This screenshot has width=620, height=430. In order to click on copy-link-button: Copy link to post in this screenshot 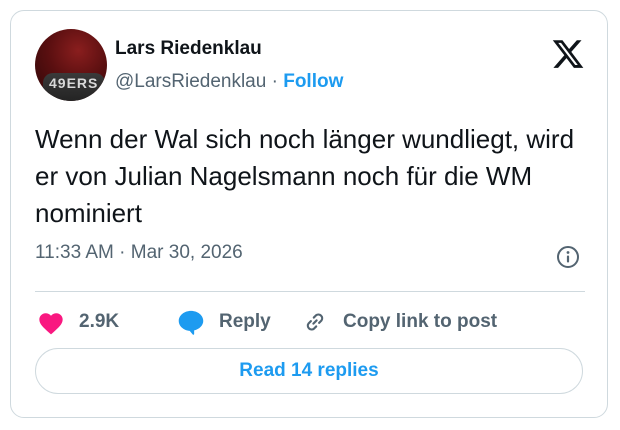, I will do `click(399, 322)`.